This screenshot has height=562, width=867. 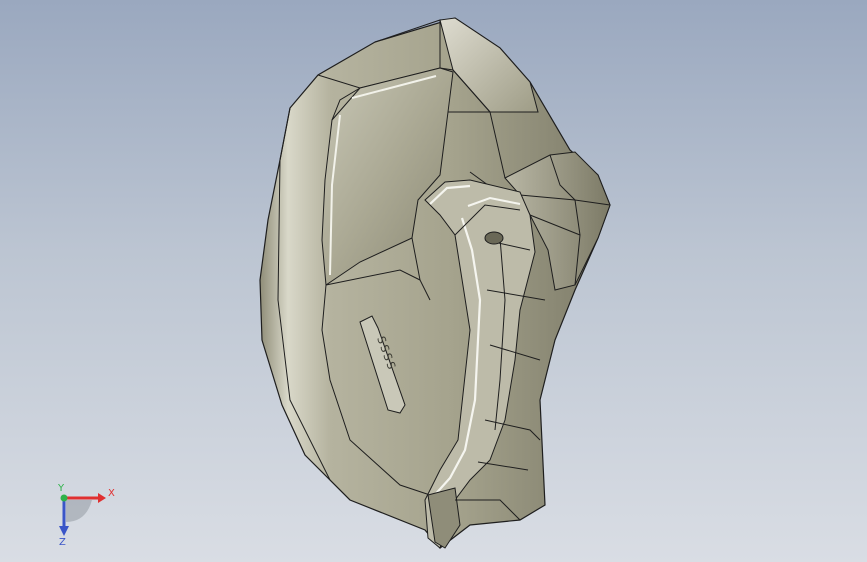 I want to click on x-axis-label: X, so click(x=111, y=493).